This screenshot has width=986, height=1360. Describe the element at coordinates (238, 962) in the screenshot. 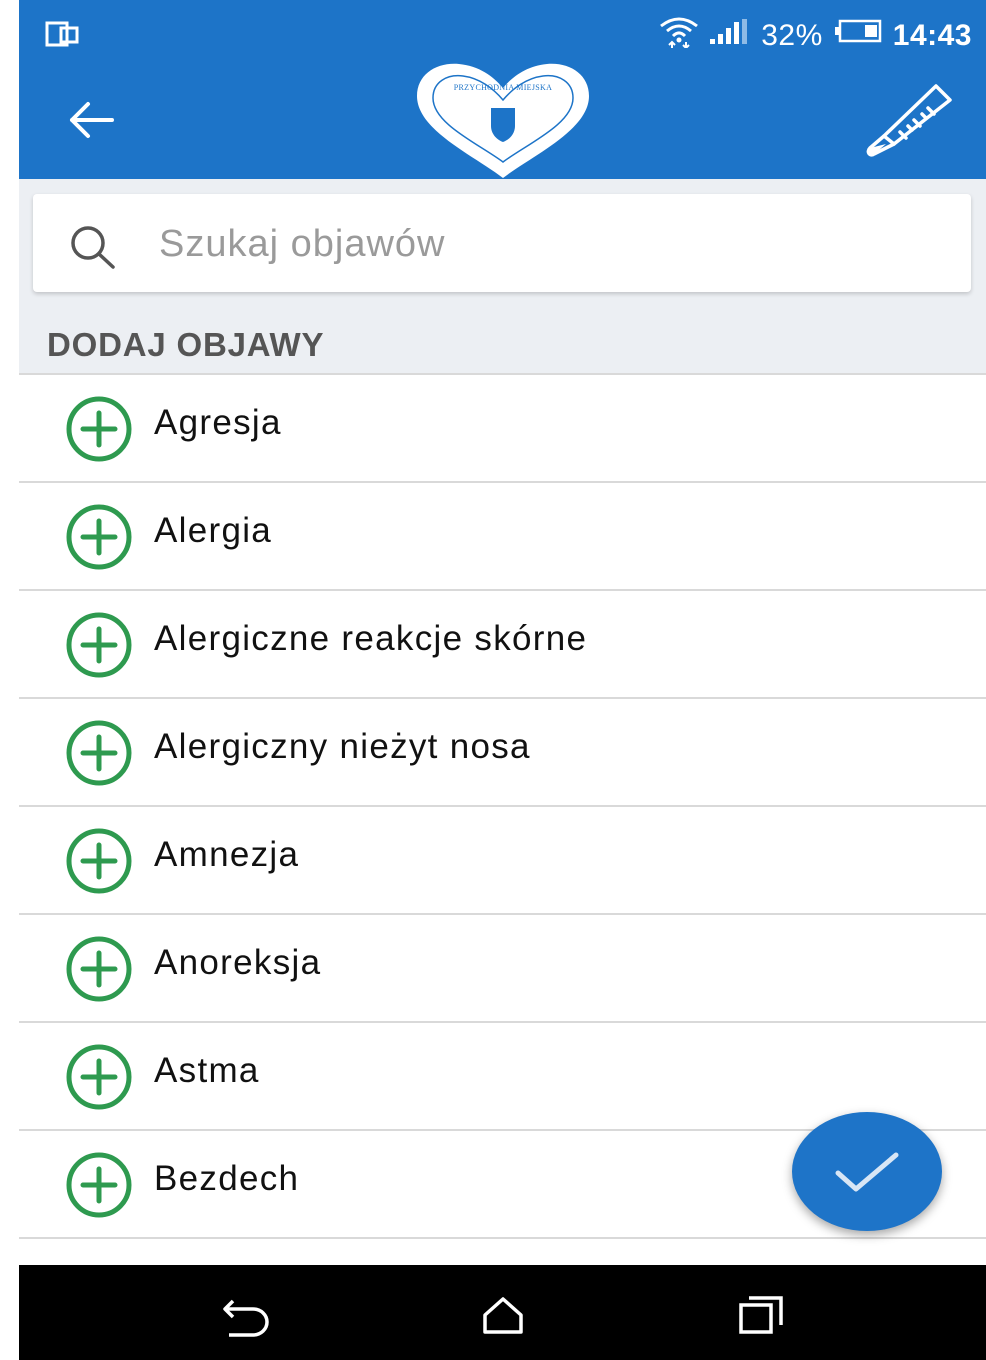

I see `symptom-label: Anoreksja` at that location.